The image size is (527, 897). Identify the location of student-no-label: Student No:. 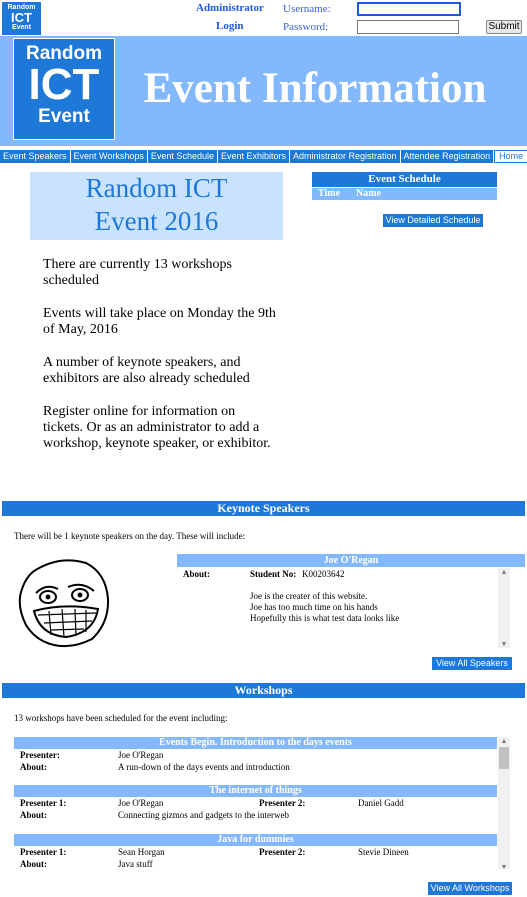
(273, 574).